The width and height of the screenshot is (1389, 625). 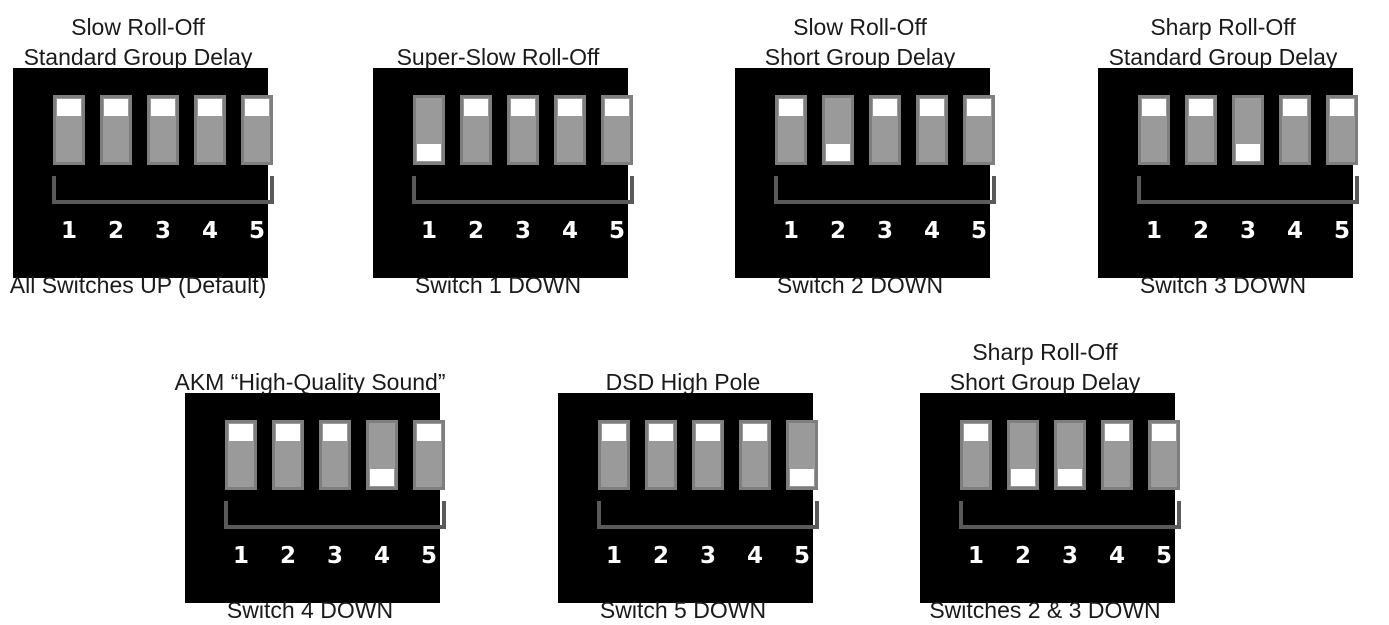 I want to click on switch-state-caption: Switch 5 DOWN, so click(x=683, y=610).